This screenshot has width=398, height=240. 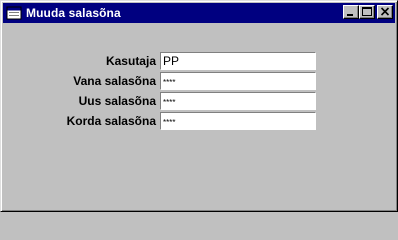 I want to click on new-password-input, so click(x=238, y=101).